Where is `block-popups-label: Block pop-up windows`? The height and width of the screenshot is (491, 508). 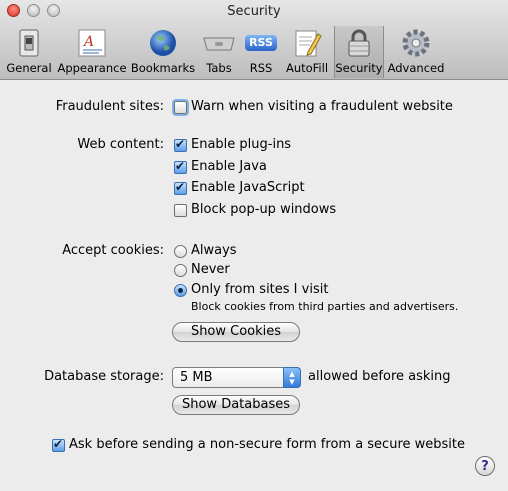
block-popups-label: Block pop-up windows is located at coordinates (263, 209).